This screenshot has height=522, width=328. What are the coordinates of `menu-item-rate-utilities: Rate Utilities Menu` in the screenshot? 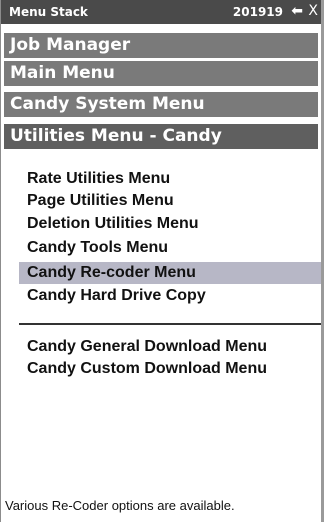 It's located at (170, 179).